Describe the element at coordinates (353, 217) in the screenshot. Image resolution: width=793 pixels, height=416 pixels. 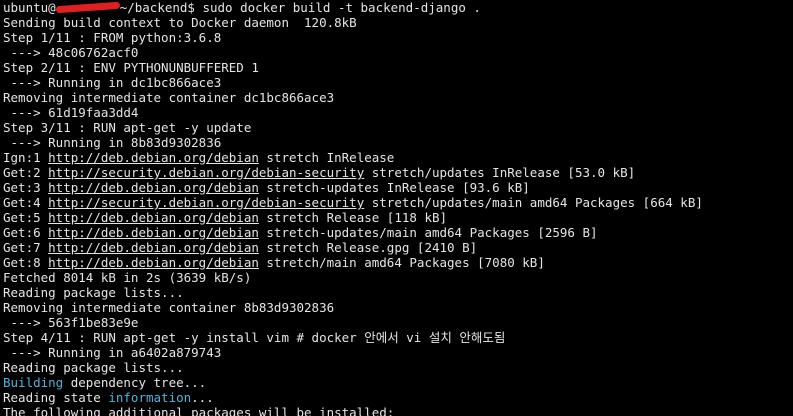
I see `output-text: stretch Release [118 kB]` at that location.